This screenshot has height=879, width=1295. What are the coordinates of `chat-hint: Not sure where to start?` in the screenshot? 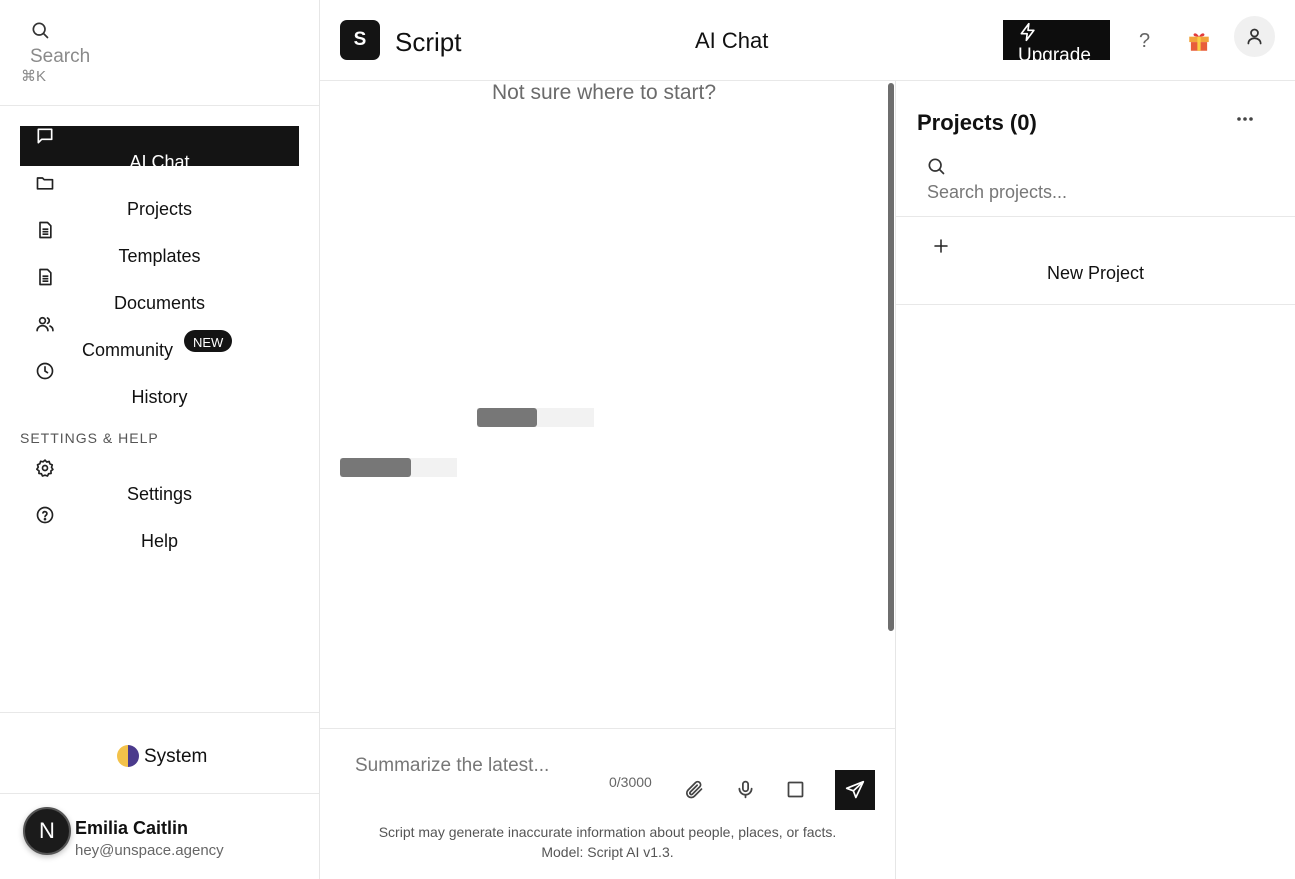 It's located at (604, 92).